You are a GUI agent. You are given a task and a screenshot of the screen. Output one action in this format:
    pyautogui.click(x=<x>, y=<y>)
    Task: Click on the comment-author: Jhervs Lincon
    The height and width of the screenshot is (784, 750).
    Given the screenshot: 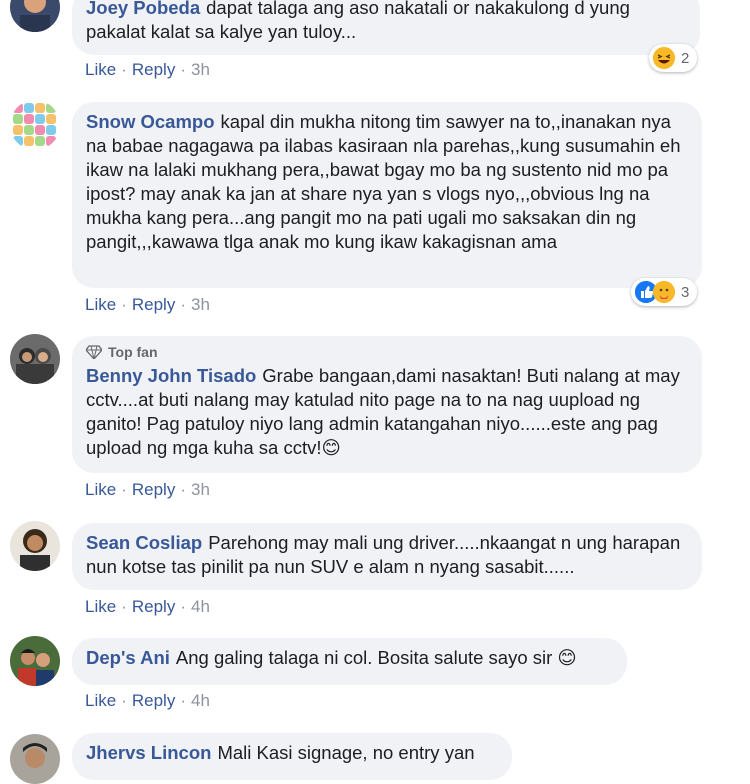 What is the action you would take?
    pyautogui.click(x=148, y=752)
    